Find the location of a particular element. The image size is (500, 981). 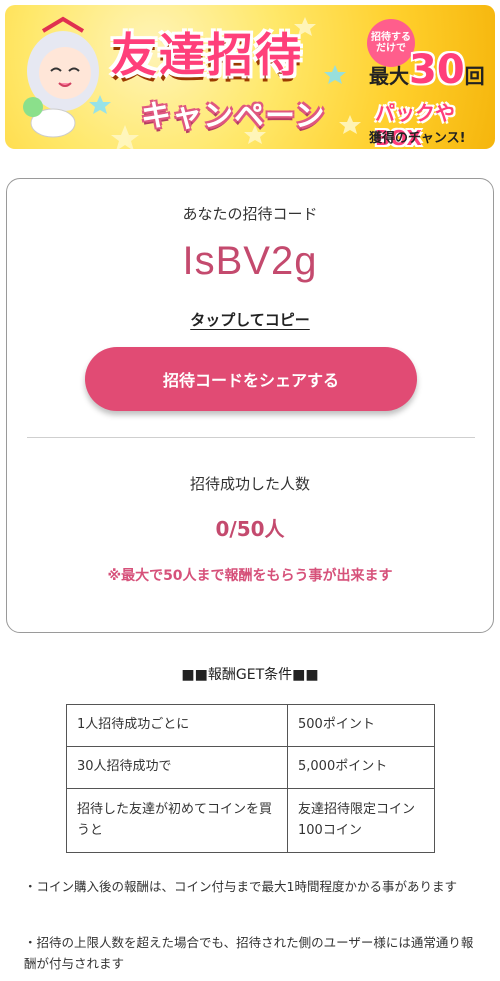

invite-count-value: 0/50人 is located at coordinates (250, 529).